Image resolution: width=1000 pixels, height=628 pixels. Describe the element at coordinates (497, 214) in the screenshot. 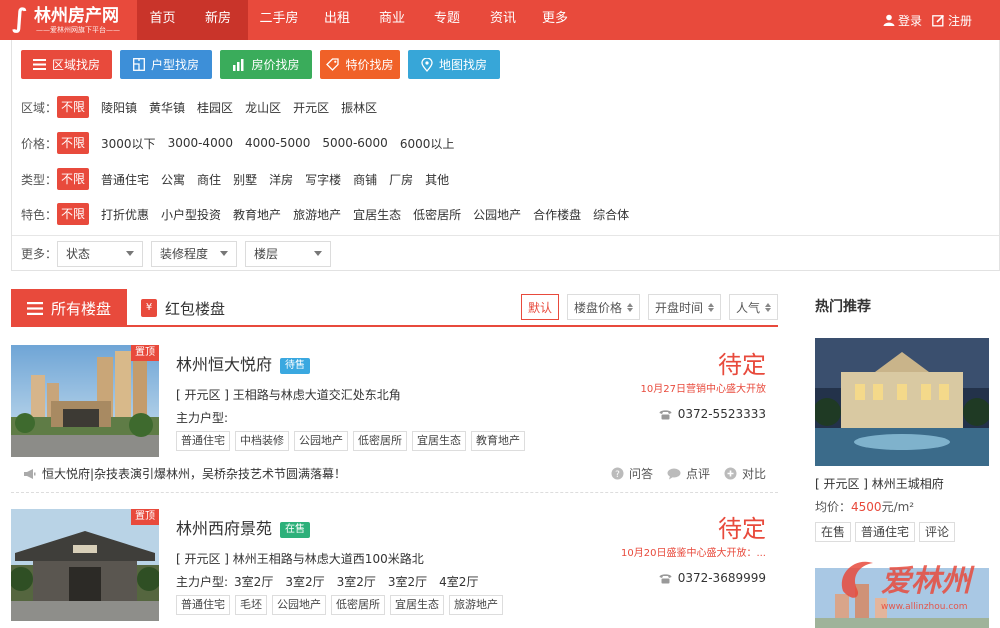

I see `filter-option: 公园地产` at that location.